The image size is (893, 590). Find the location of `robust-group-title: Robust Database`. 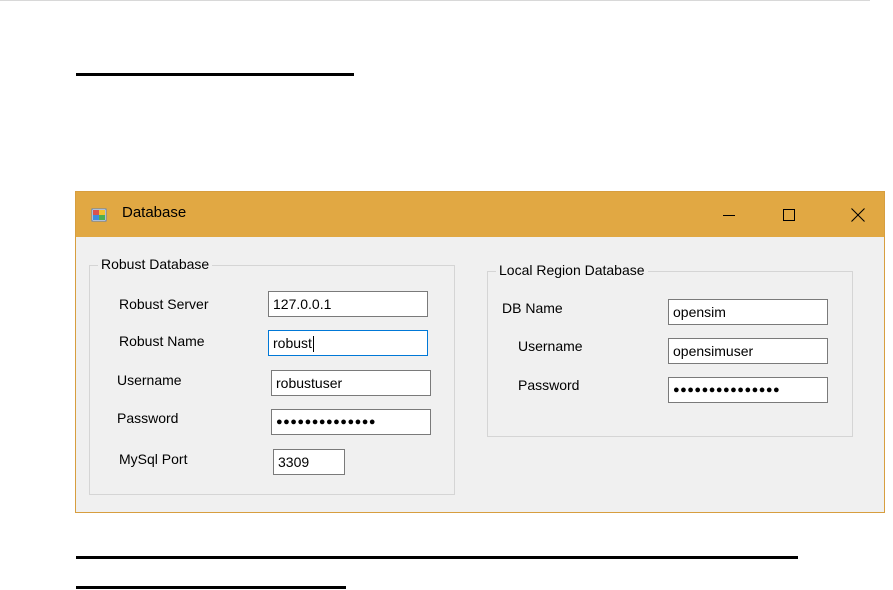

robust-group-title: Robust Database is located at coordinates (155, 264).